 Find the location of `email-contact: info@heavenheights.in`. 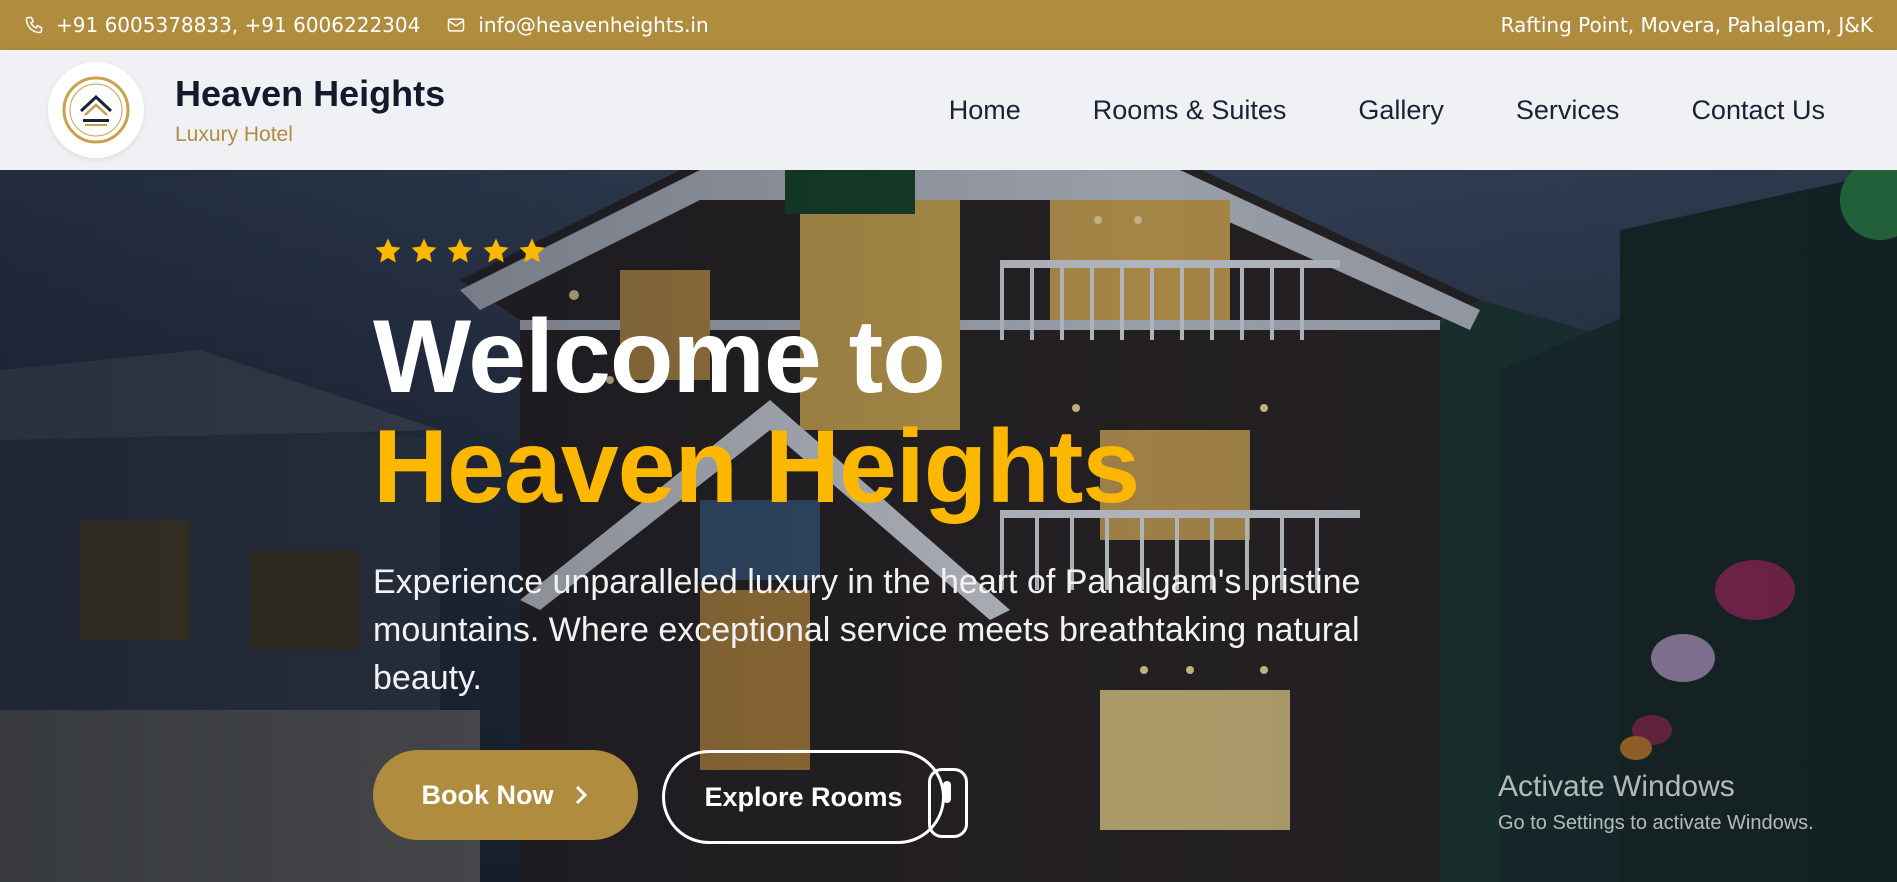

email-contact: info@heavenheights.in is located at coordinates (577, 25).